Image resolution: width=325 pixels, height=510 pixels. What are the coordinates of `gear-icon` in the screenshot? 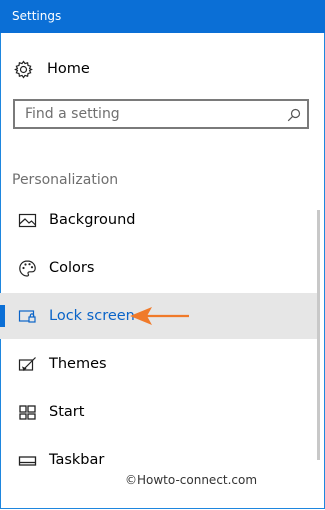 It's located at (23, 69).